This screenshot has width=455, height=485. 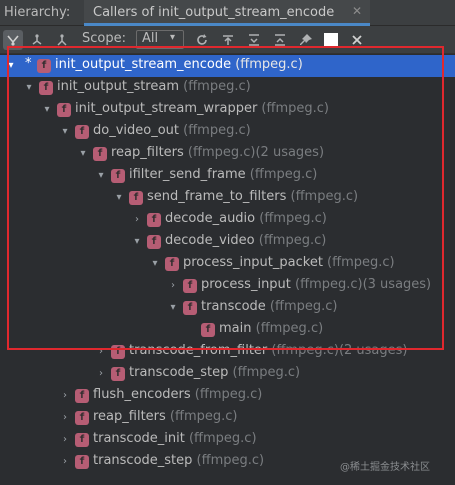 What do you see at coordinates (385, 467) in the screenshot?
I see `watermark: @稀土掘金技术社区` at bounding box center [385, 467].